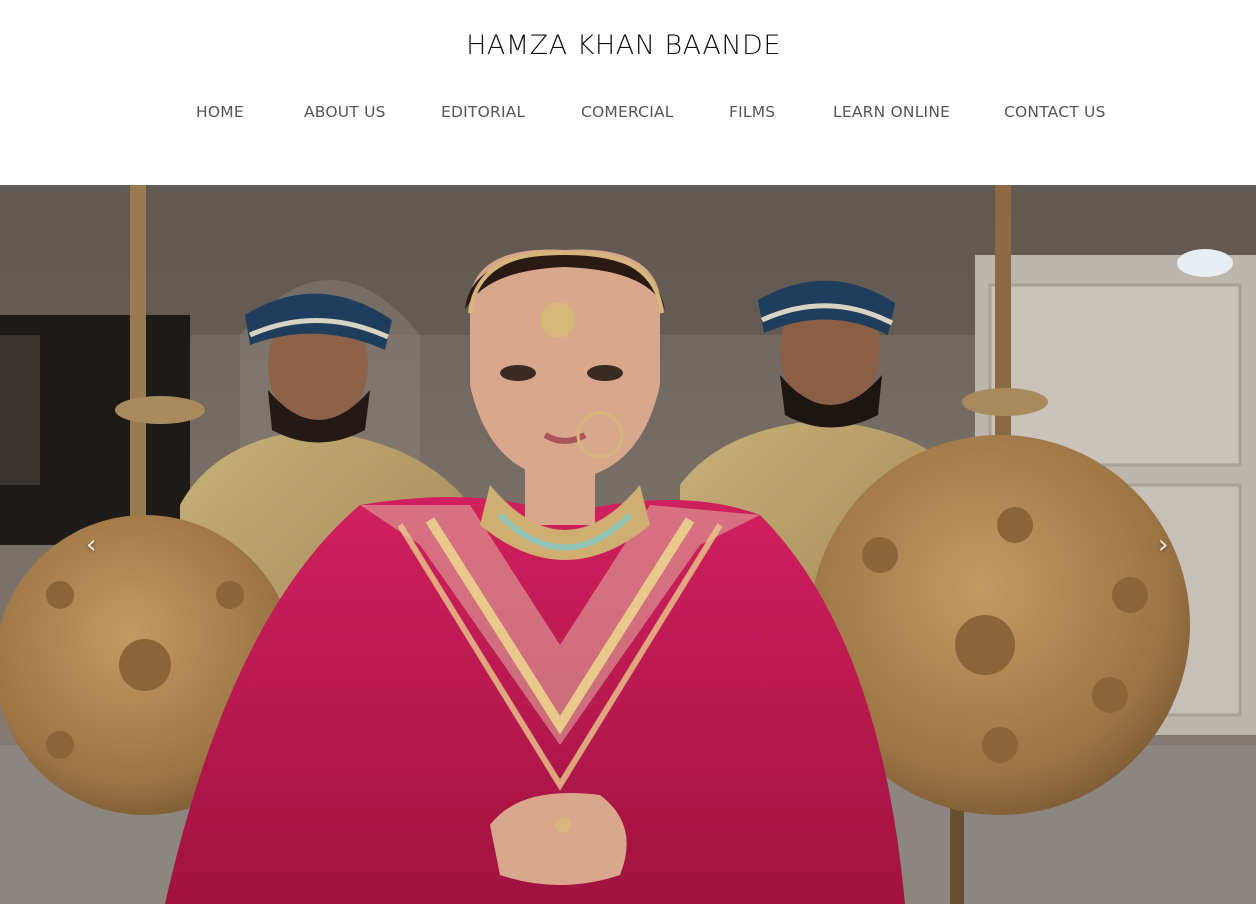 Image resolution: width=1256 pixels, height=904 pixels. I want to click on nav-films: FILMS, so click(752, 112).